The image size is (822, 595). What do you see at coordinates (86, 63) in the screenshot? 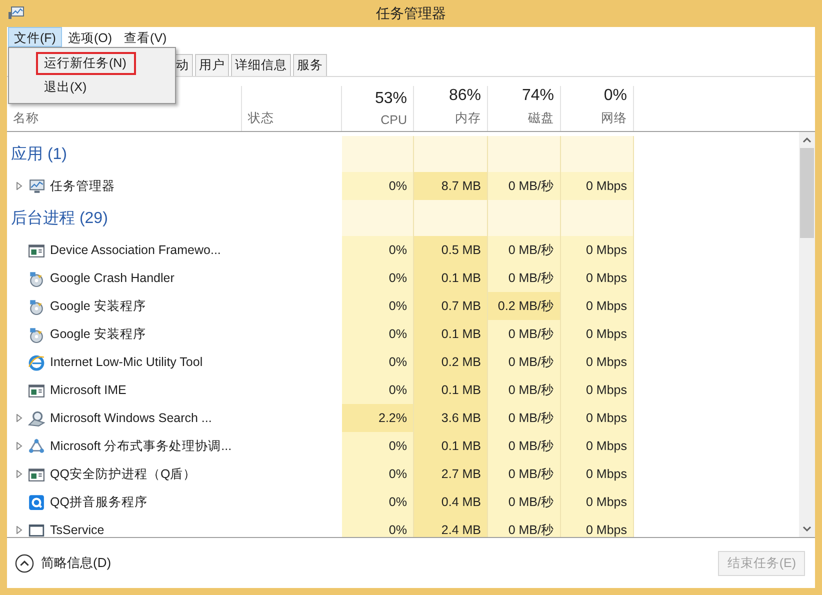
I see `menu-item: 运行新任务(N)` at bounding box center [86, 63].